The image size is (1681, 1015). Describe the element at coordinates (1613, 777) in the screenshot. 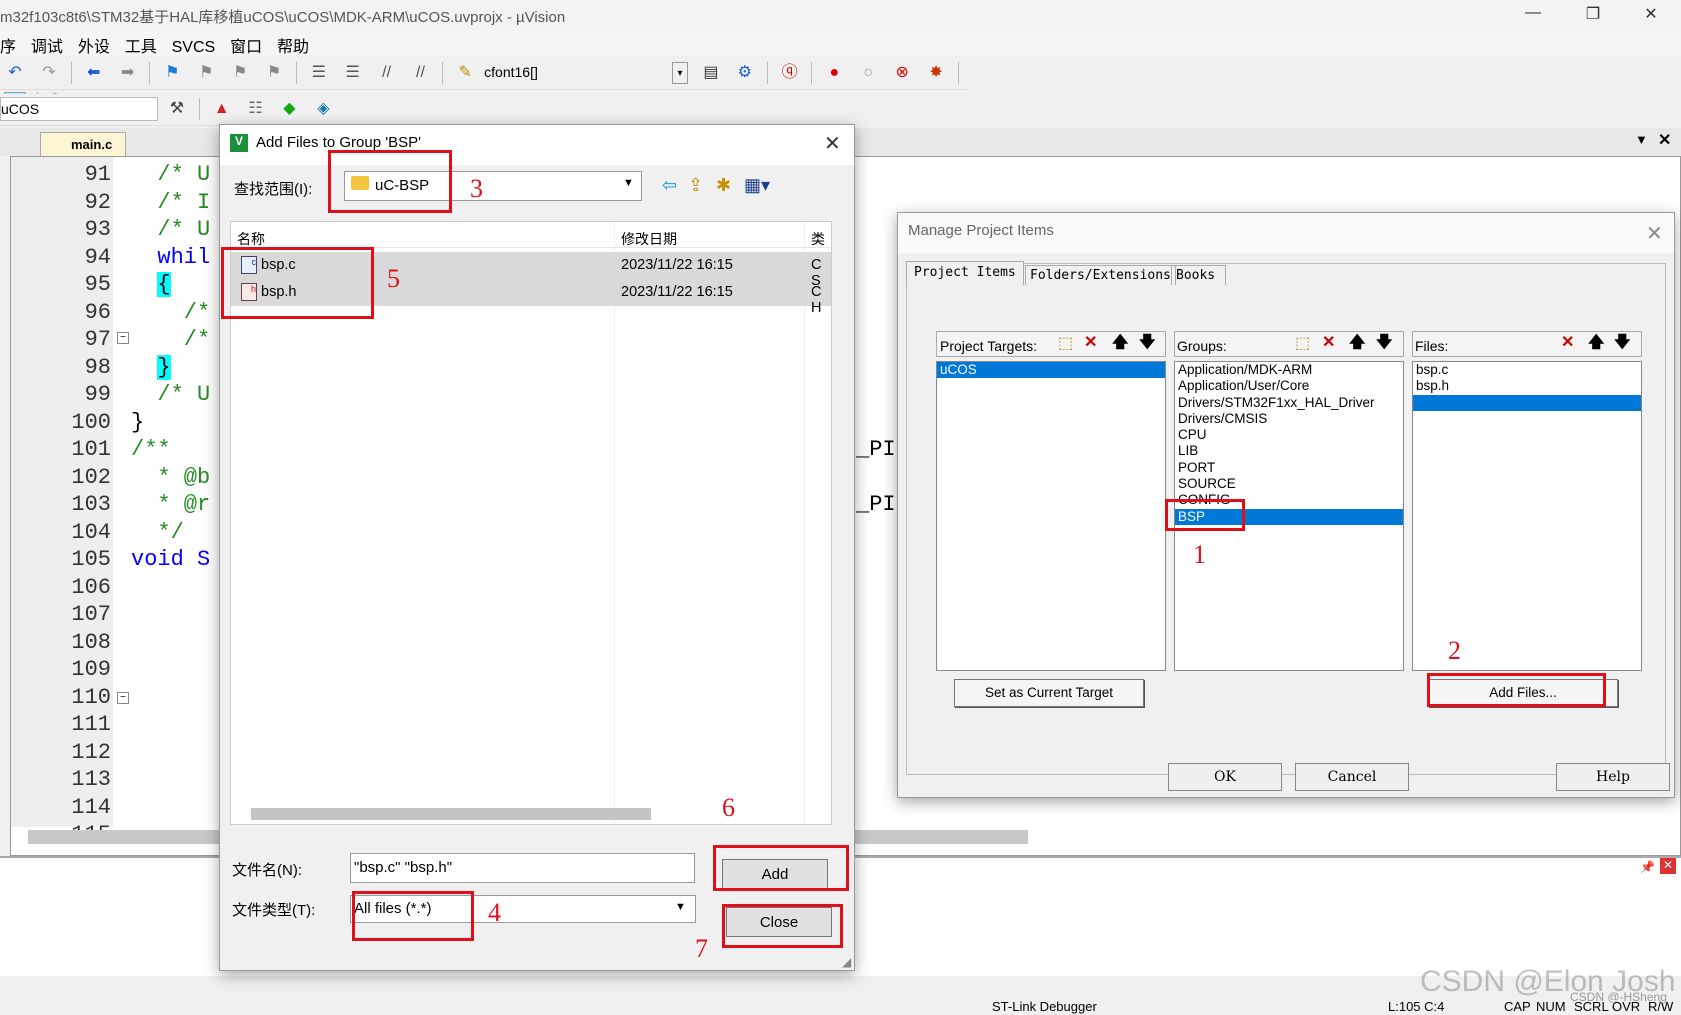

I see `help-button: Help` at that location.